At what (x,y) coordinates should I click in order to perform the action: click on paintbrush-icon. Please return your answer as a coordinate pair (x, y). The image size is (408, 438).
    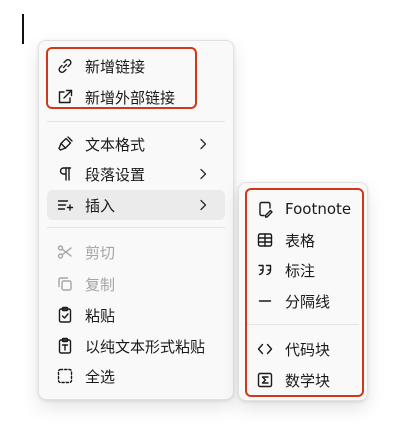
    Looking at the image, I should click on (65, 144).